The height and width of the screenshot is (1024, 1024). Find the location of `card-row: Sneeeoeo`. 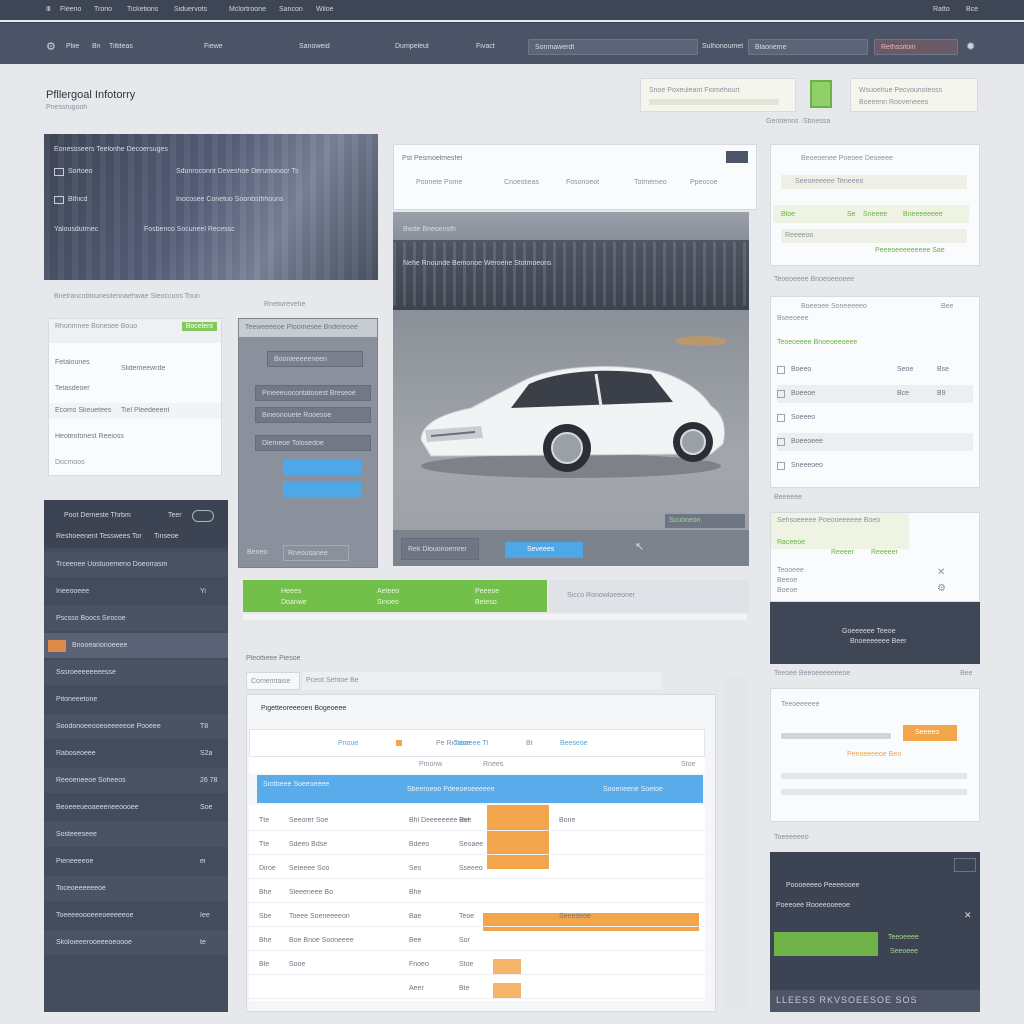

card-row: Sneeeoeo is located at coordinates (875, 466).